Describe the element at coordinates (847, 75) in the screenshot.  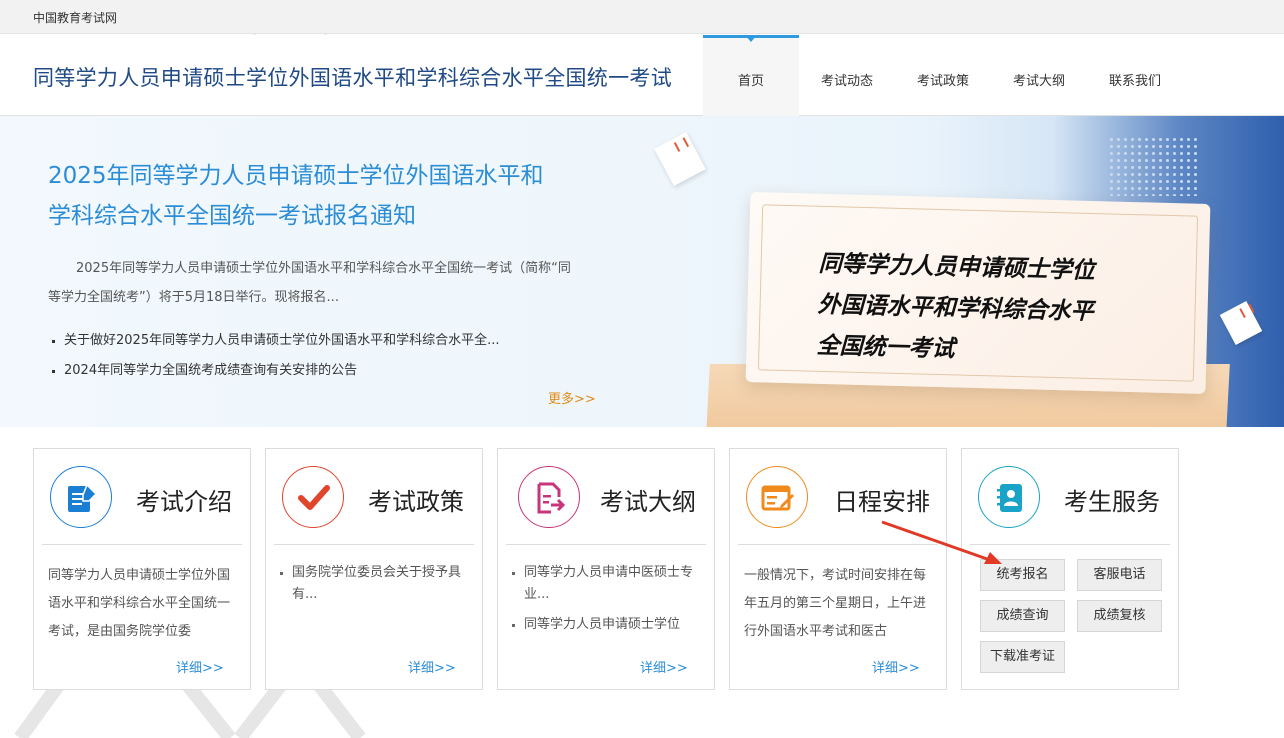
I see `nav-item-exam-news: 考试动态` at that location.